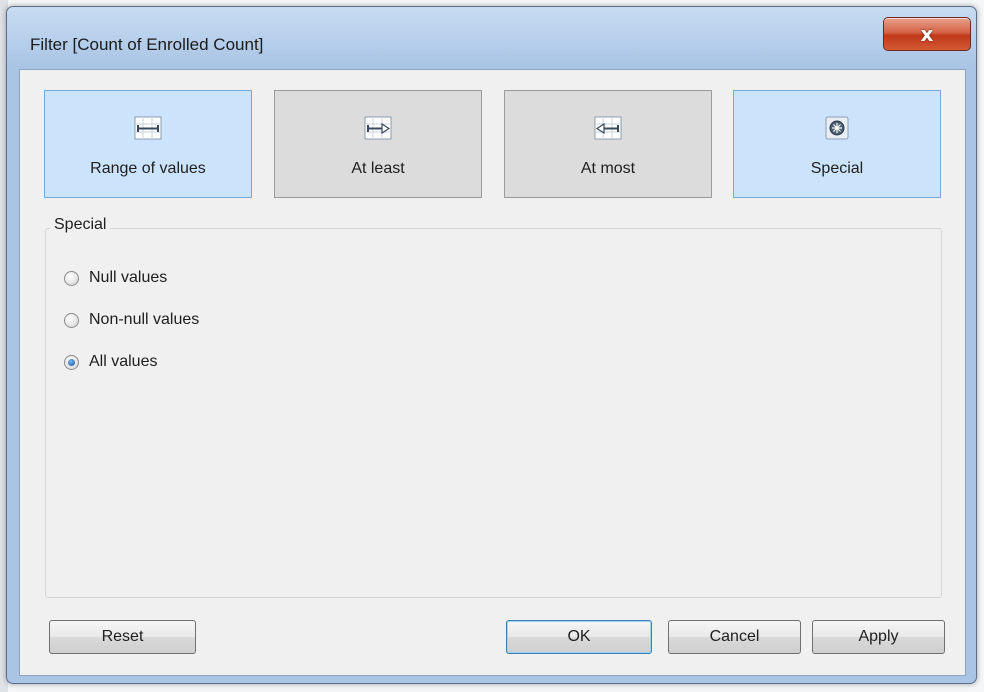  What do you see at coordinates (148, 144) in the screenshot?
I see `tab-range-of-values: Range of values` at bounding box center [148, 144].